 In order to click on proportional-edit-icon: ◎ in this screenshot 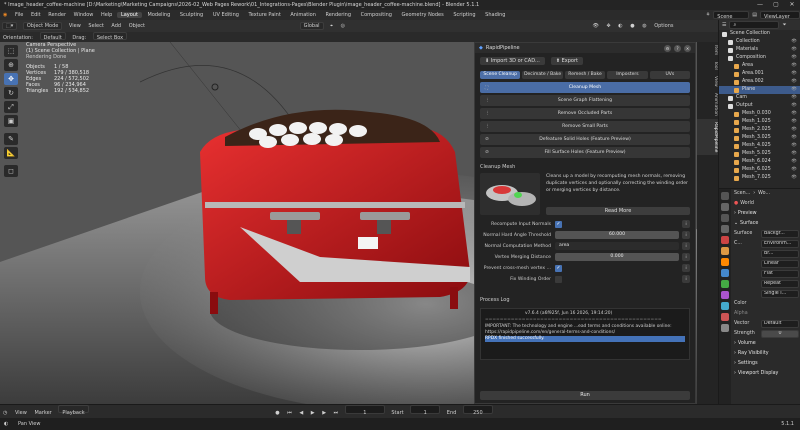, I will do `click(343, 26)`.